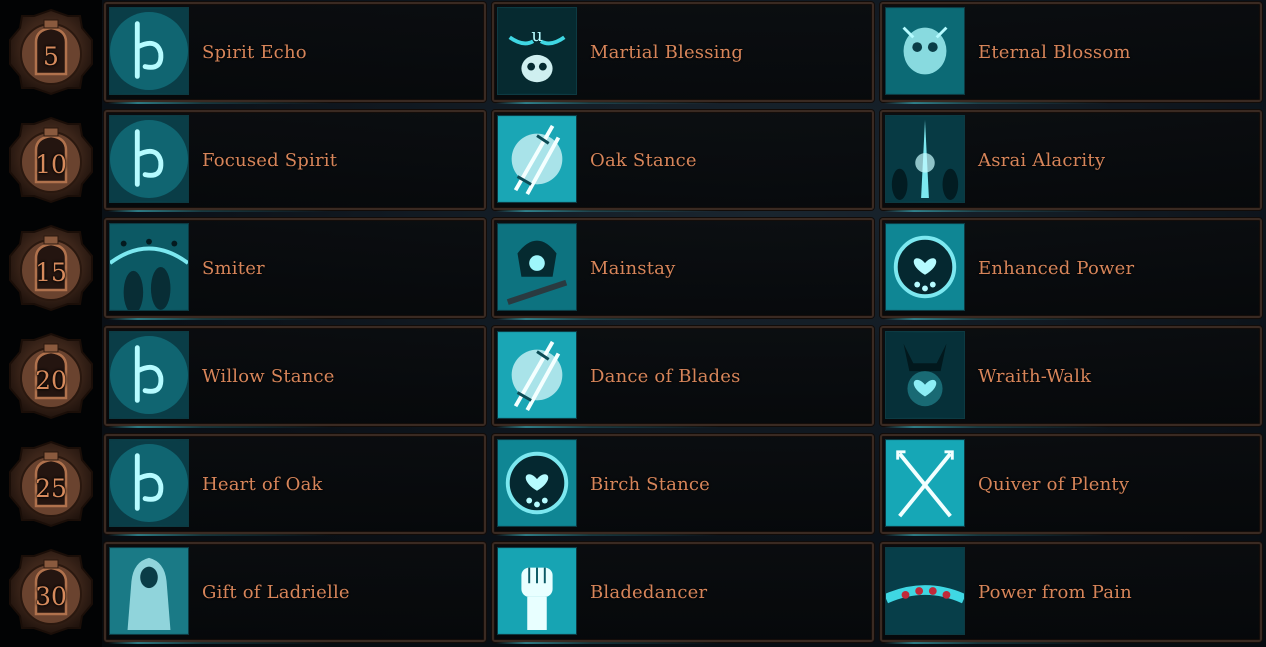  What do you see at coordinates (262, 484) in the screenshot?
I see `talent-name: Heart of Oak` at bounding box center [262, 484].